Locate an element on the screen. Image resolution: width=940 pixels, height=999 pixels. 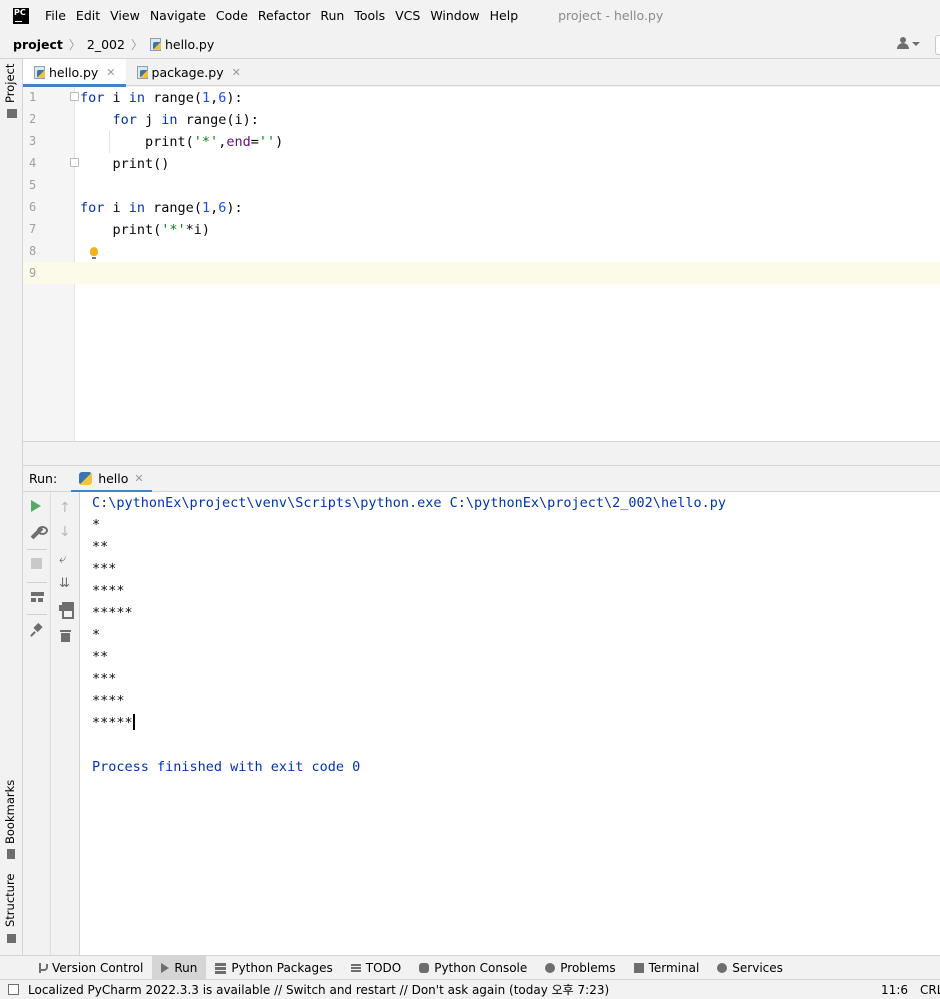
code-line: for j in range(i): is located at coordinates (169, 120).